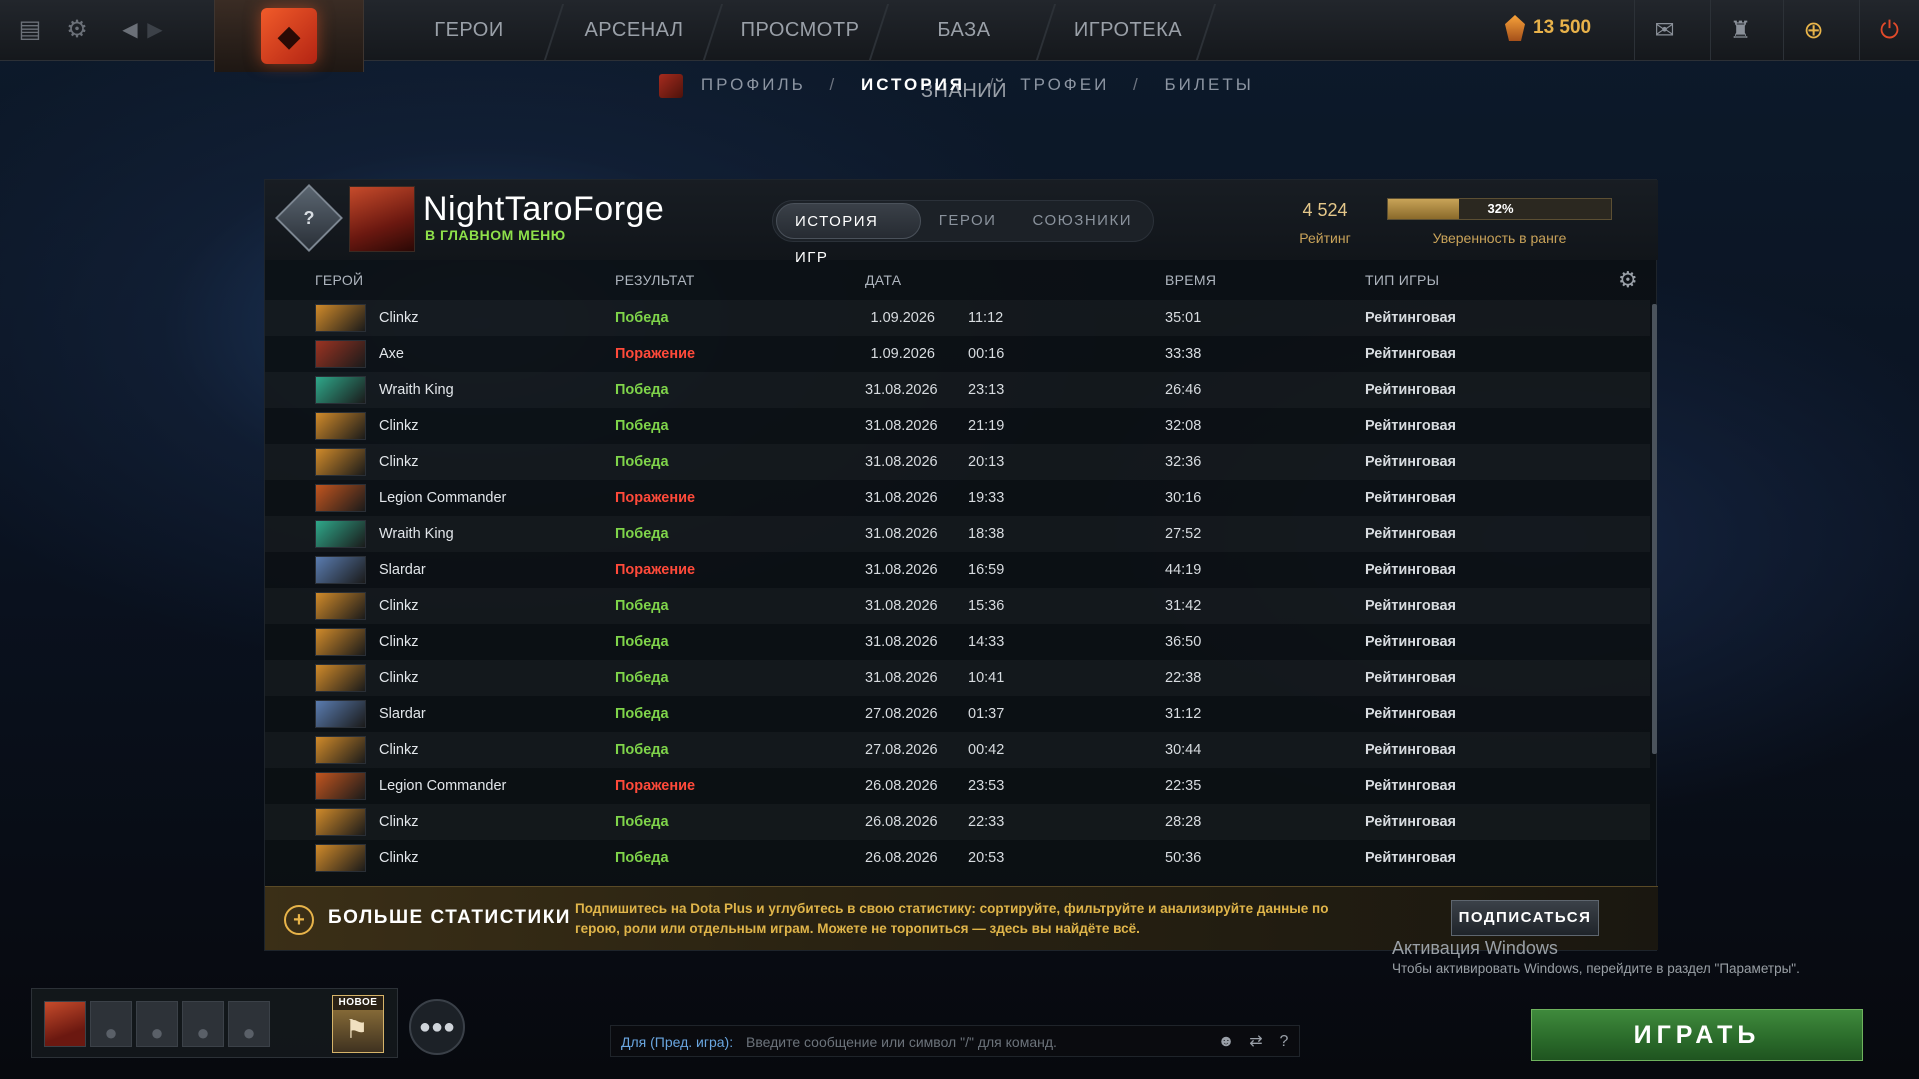 This screenshot has height=1079, width=1919. Describe the element at coordinates (986, 750) in the screenshot. I see `match-start-time: 00:42` at that location.